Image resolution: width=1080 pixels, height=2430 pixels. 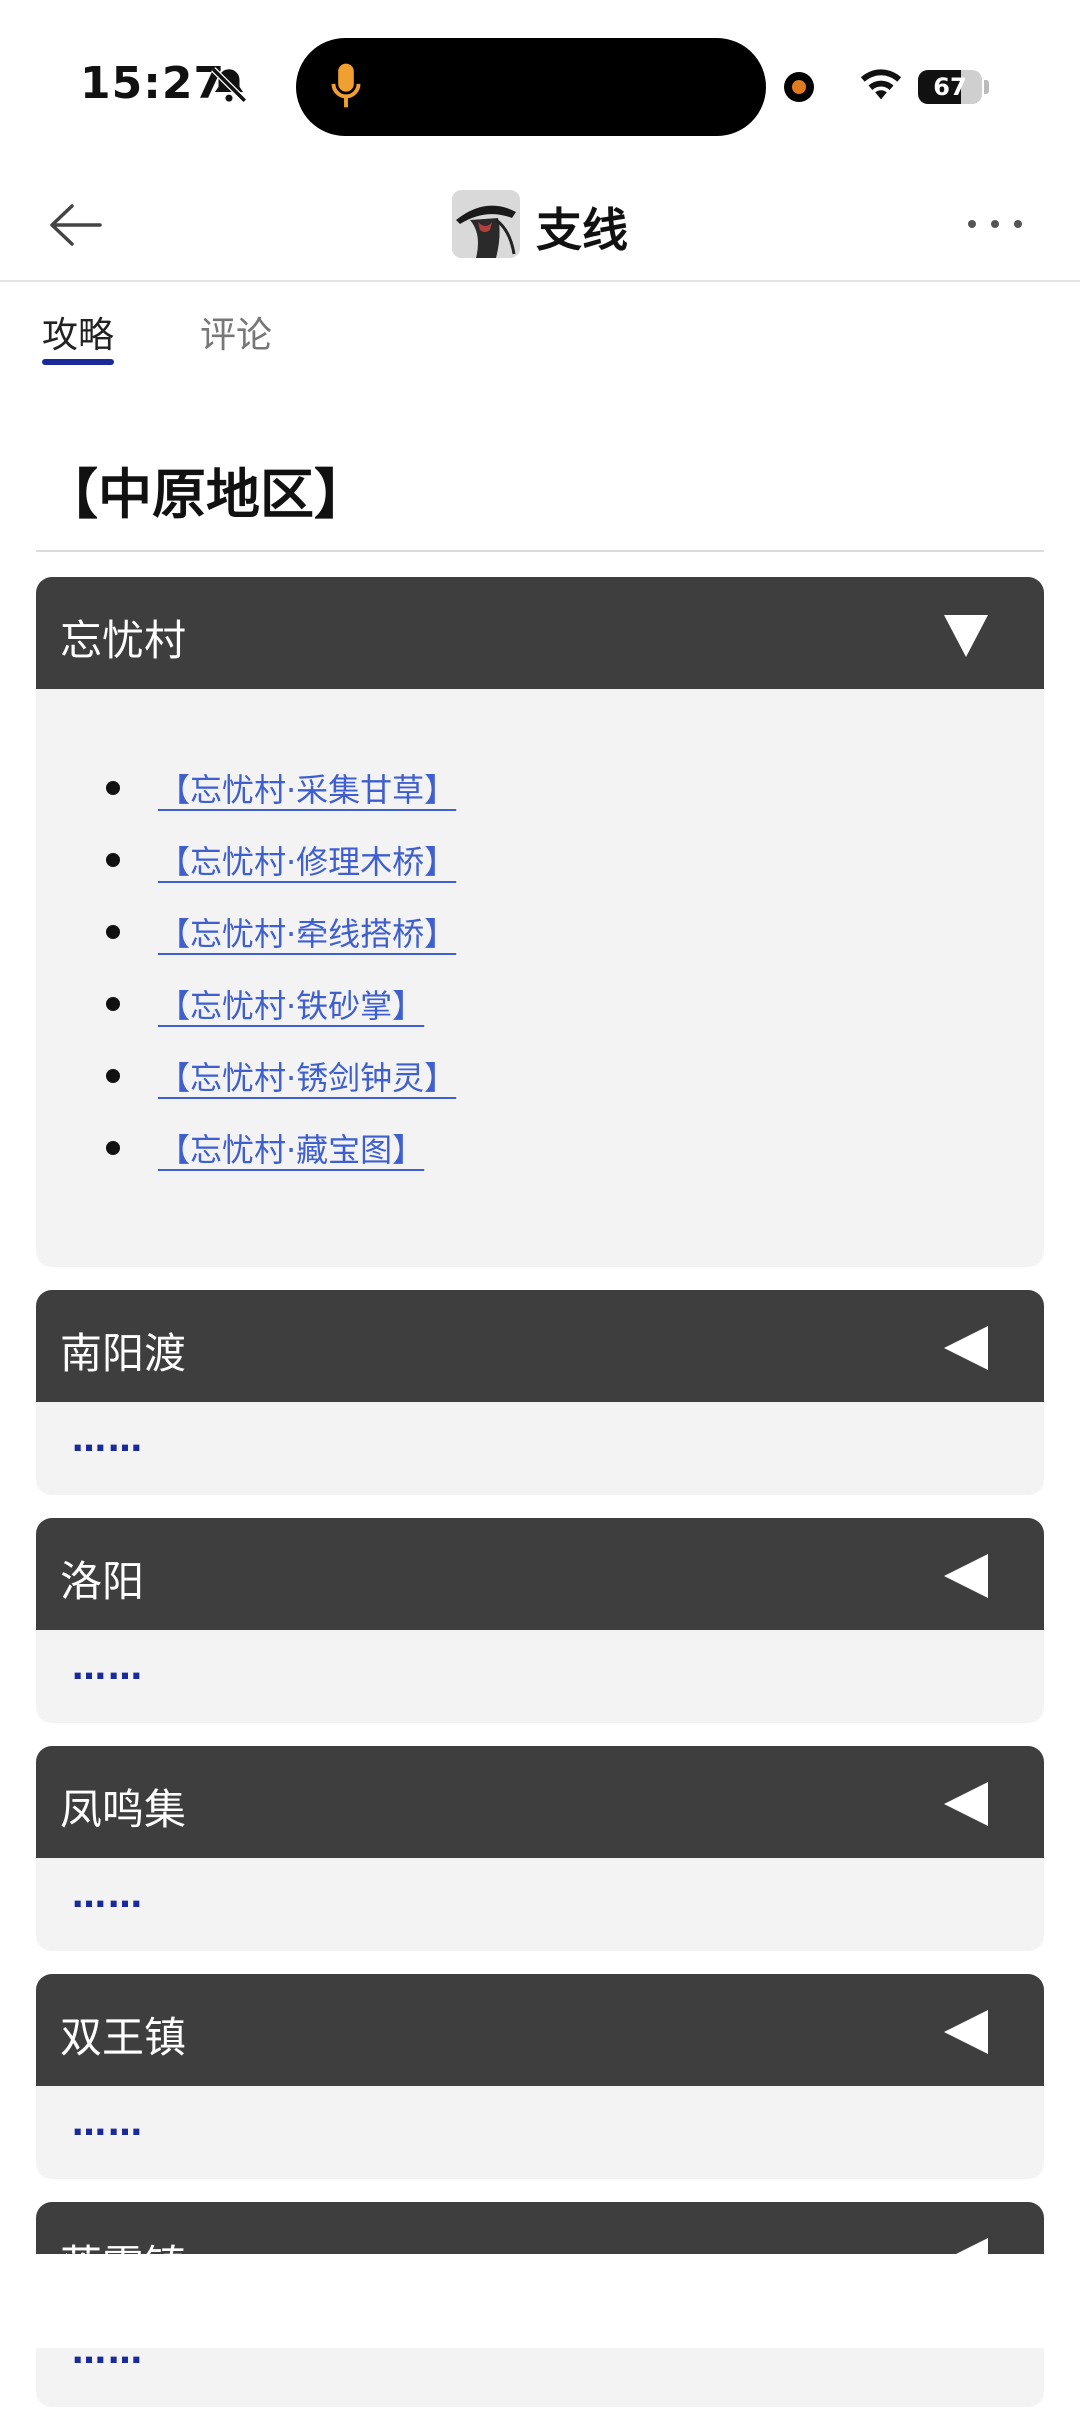 I want to click on list-item: 【忘忧村·修理木桥】, so click(x=540, y=867).